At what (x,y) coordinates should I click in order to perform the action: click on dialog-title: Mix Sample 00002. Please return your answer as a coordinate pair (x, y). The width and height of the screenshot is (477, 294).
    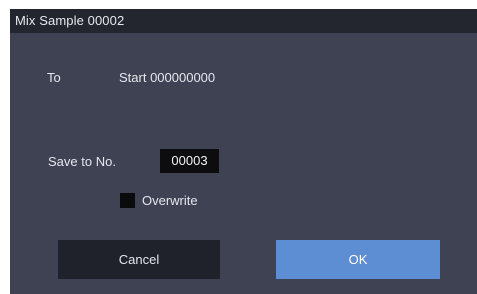
    Looking at the image, I should click on (243, 21).